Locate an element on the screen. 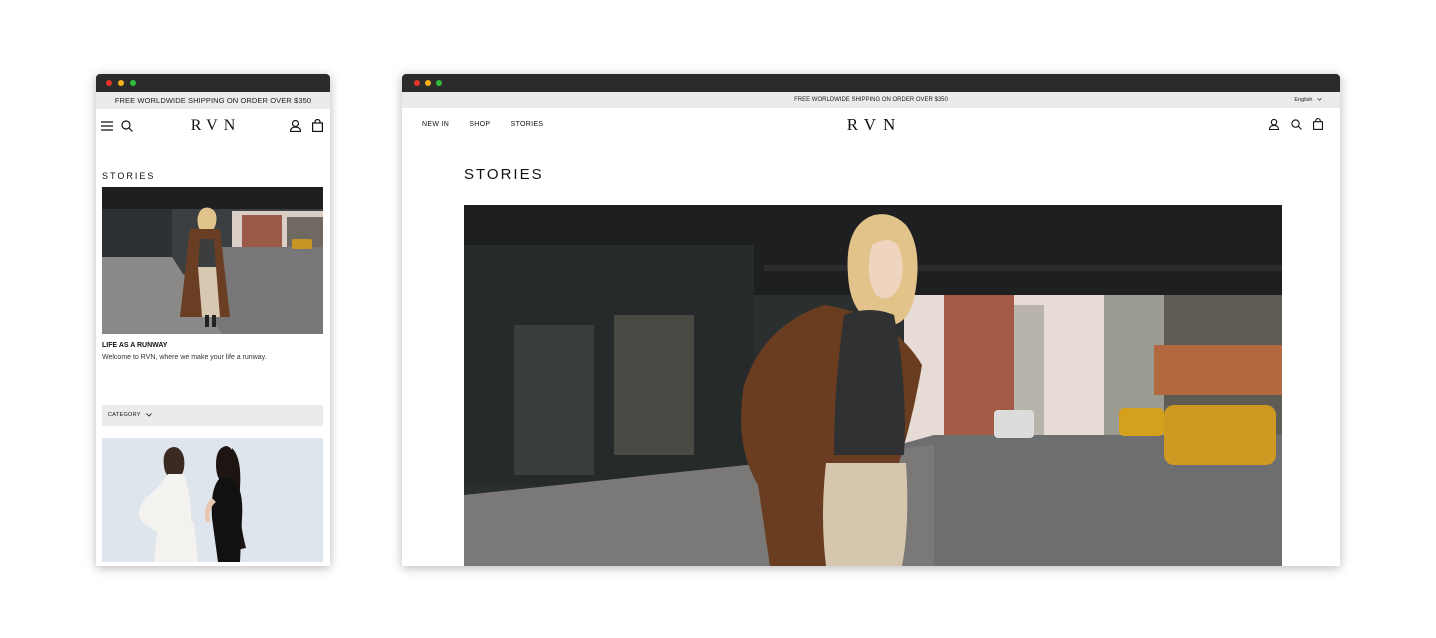 The image size is (1436, 638). language-selector: English is located at coordinates (1308, 100).